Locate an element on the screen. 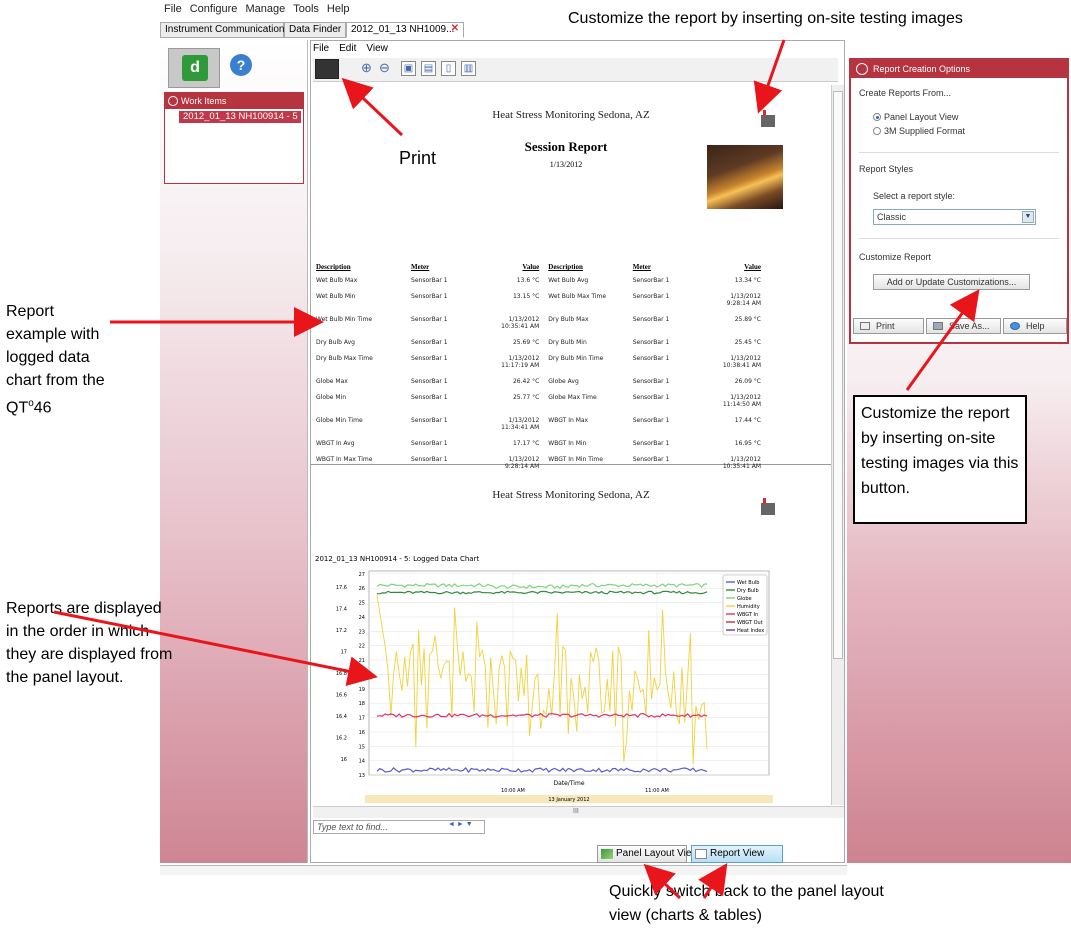 The height and width of the screenshot is (950, 1071). viewer-menu-edit: Edit is located at coordinates (347, 48).